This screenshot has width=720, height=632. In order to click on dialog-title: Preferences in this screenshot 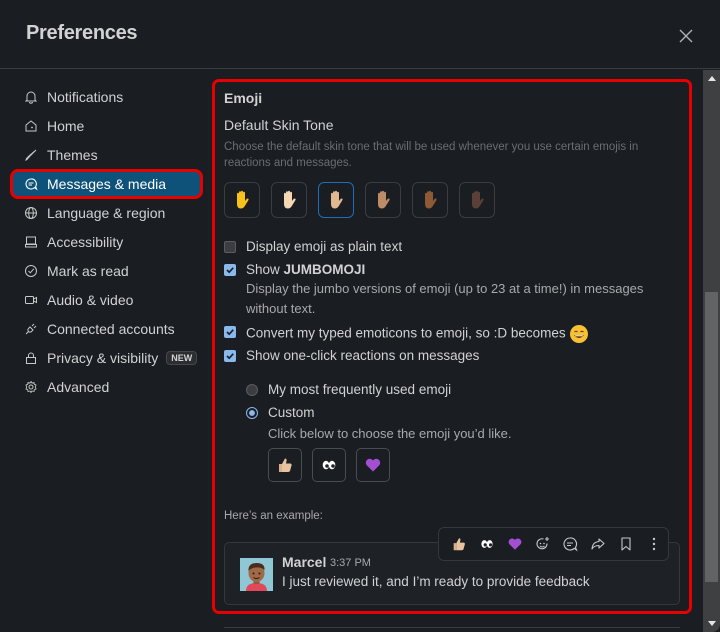, I will do `click(82, 33)`.